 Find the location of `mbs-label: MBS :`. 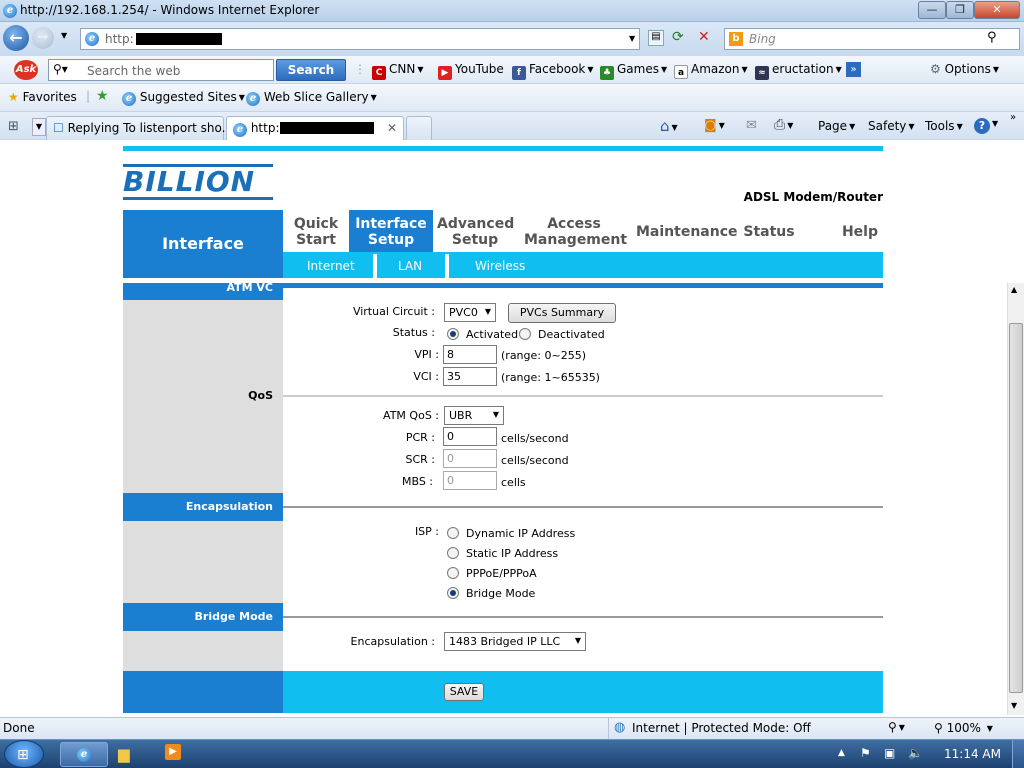

mbs-label: MBS : is located at coordinates (417, 481).